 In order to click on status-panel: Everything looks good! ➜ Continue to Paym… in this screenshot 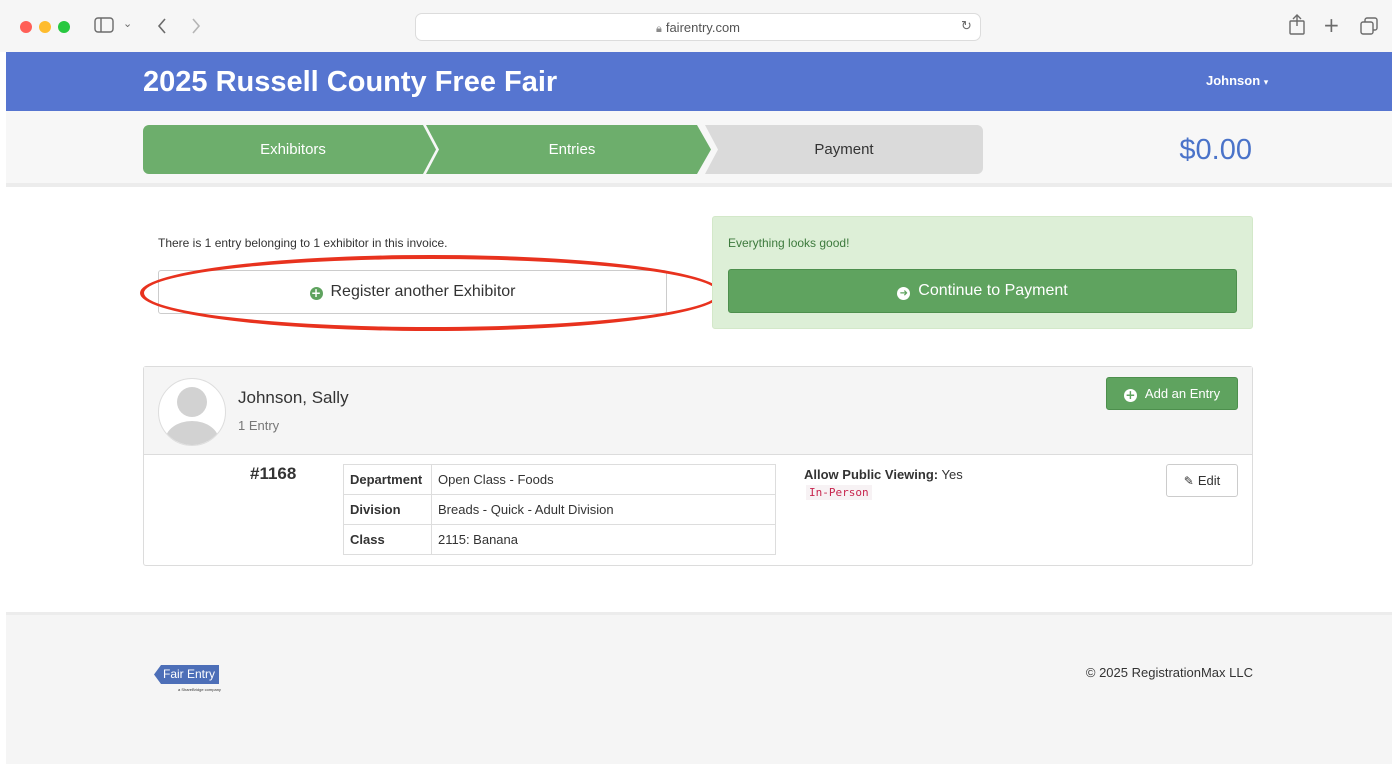, I will do `click(982, 272)`.